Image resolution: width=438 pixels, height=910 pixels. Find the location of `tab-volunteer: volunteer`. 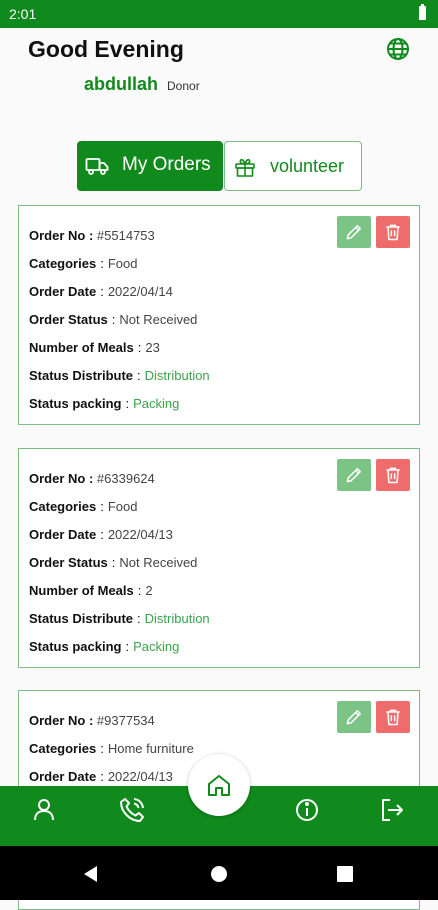

tab-volunteer: volunteer is located at coordinates (293, 166).